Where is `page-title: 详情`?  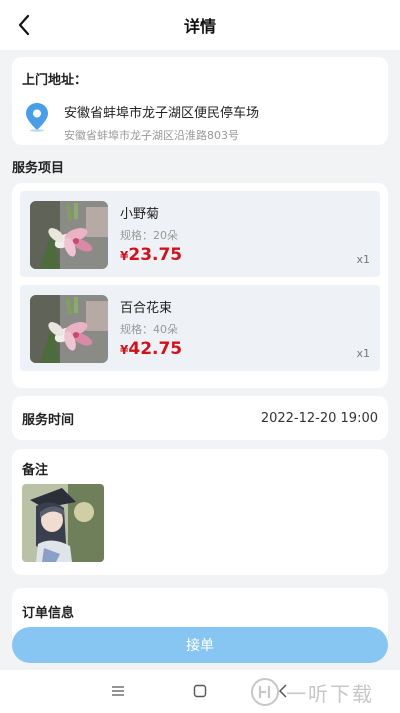
page-title: 详情 is located at coordinates (199, 26).